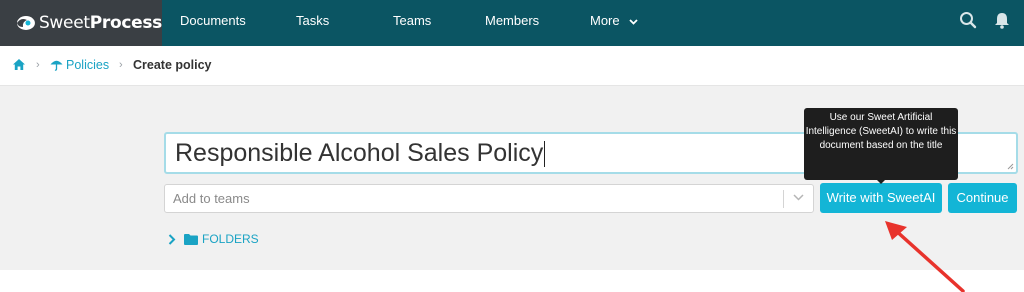 Image resolution: width=1024 pixels, height=292 pixels. I want to click on nav-more: More, so click(614, 23).